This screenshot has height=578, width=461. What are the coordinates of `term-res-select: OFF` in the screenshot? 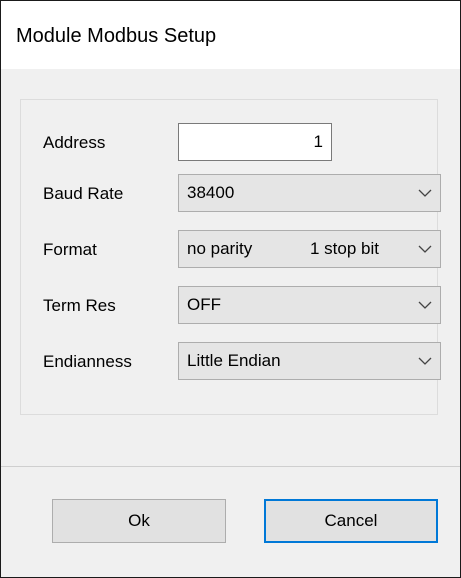 It's located at (309, 305).